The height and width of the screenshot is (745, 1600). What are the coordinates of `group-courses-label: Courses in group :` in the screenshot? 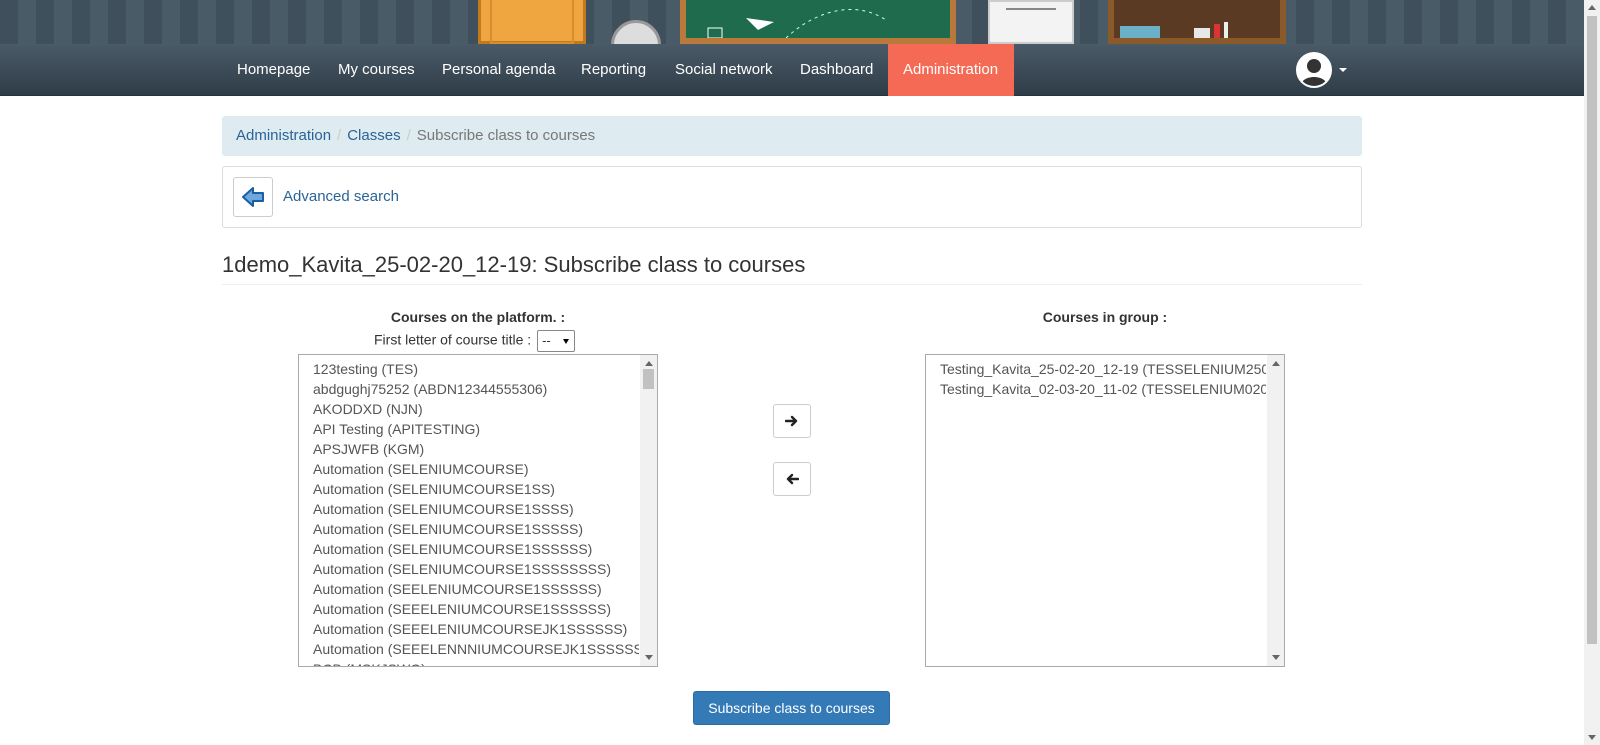 It's located at (1105, 317).